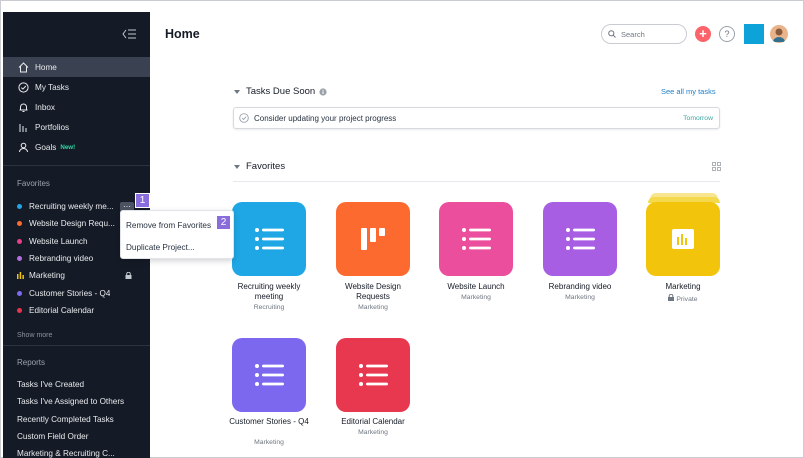  What do you see at coordinates (727, 34) in the screenshot?
I see `help-button: ?` at bounding box center [727, 34].